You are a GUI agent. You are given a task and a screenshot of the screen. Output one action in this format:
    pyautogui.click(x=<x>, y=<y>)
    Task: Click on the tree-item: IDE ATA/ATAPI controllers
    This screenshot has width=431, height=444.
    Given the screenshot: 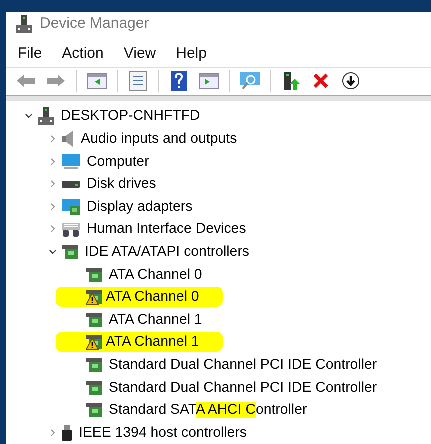 What is the action you would take?
    pyautogui.click(x=167, y=252)
    